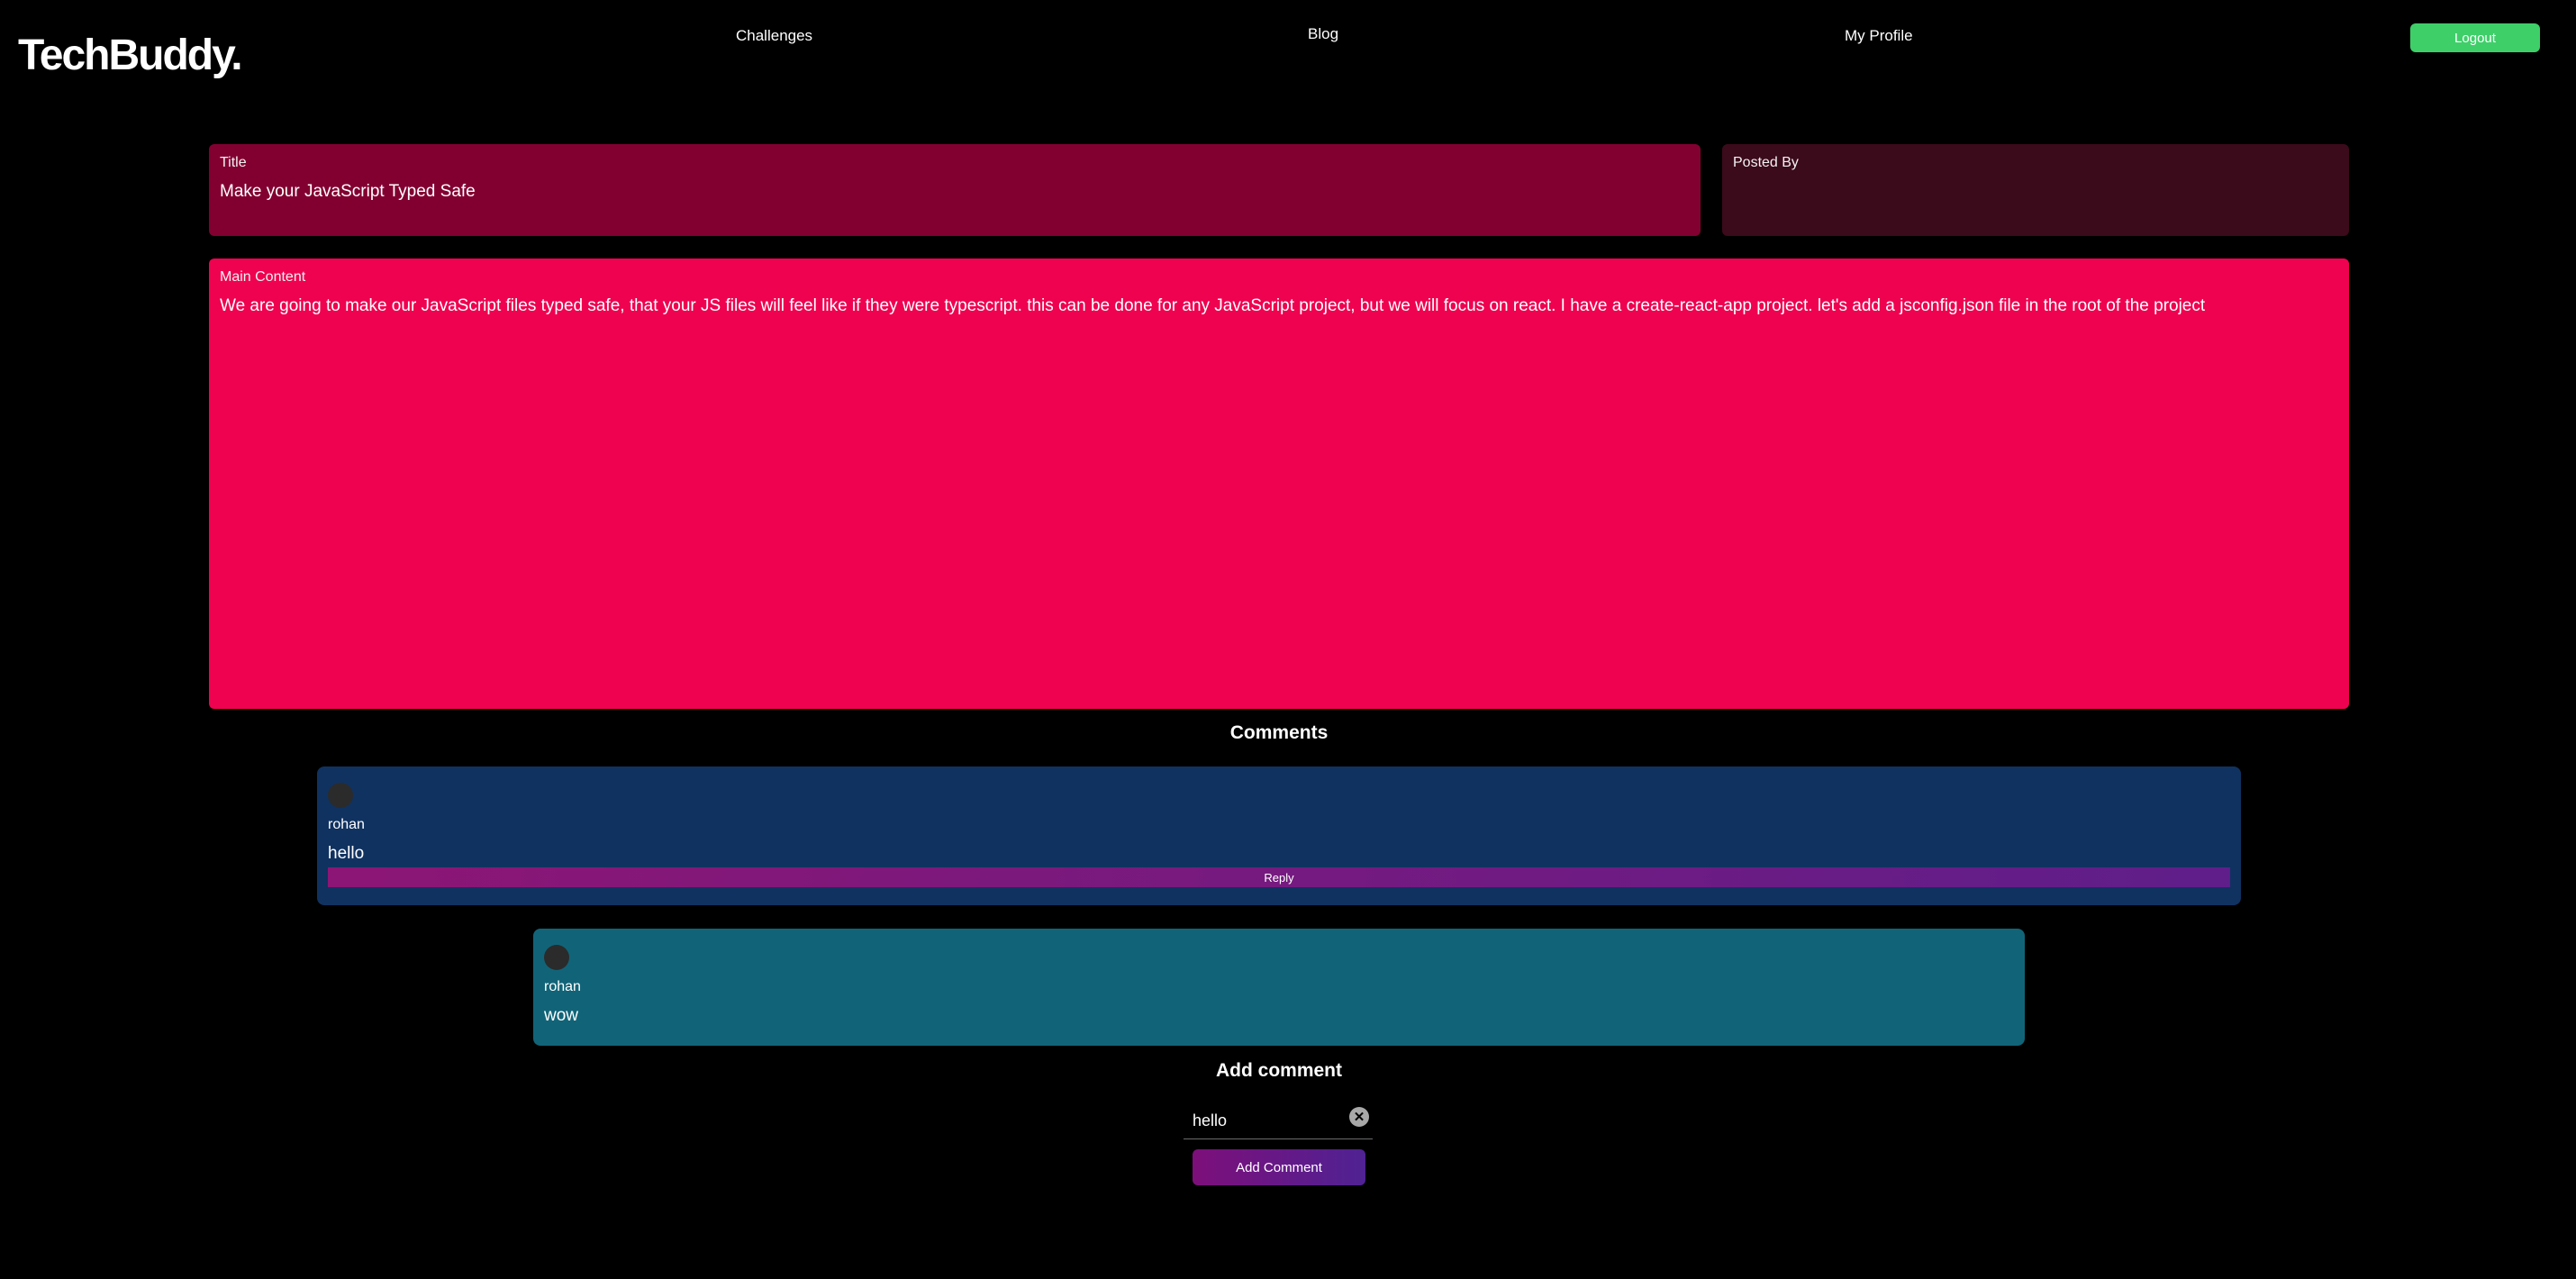  What do you see at coordinates (1279, 732) in the screenshot?
I see `comments-heading: Comments` at bounding box center [1279, 732].